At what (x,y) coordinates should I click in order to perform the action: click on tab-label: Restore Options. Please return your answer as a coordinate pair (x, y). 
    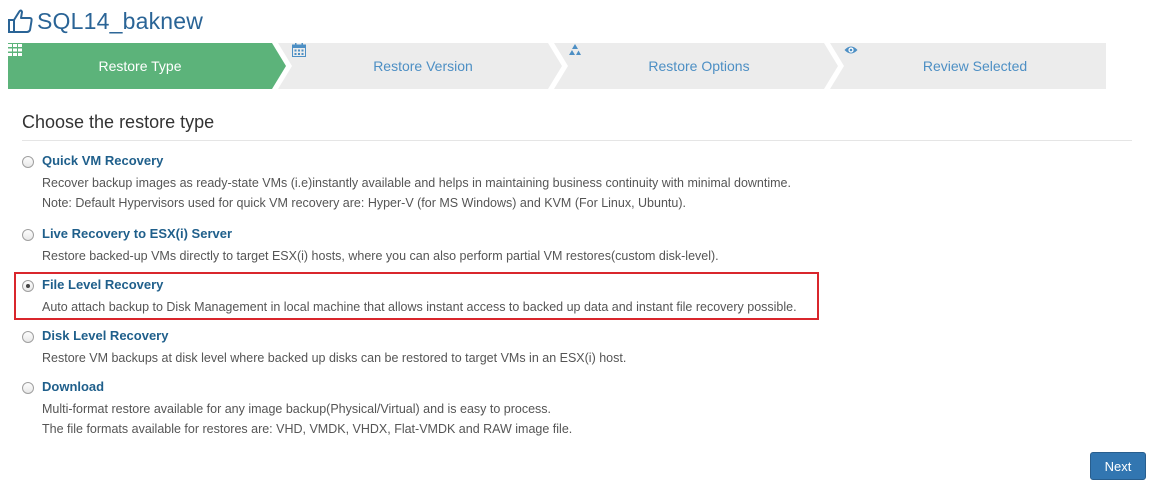
    Looking at the image, I should click on (699, 66).